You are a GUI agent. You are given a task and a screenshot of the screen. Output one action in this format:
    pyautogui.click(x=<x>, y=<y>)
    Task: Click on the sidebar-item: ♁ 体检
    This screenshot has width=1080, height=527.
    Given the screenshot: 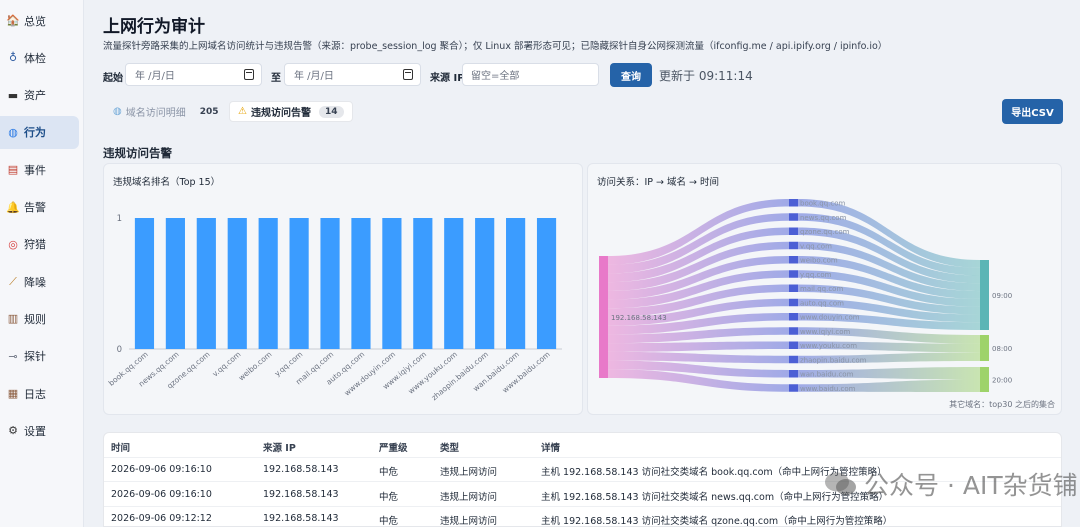 What is the action you would take?
    pyautogui.click(x=39, y=57)
    